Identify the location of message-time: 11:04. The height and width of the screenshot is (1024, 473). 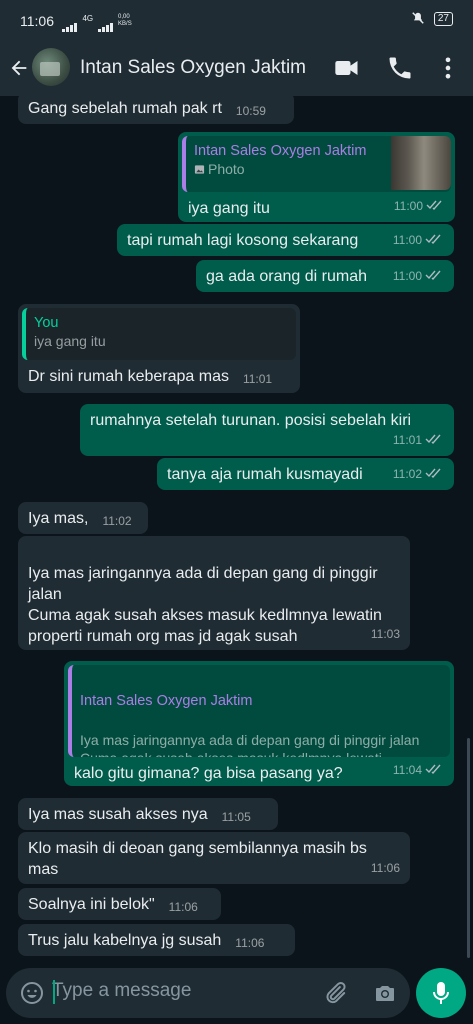
(418, 770).